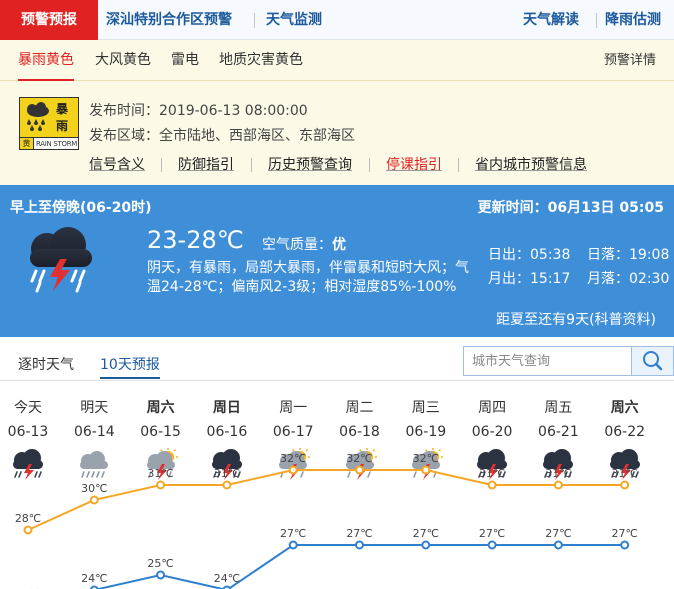 The height and width of the screenshot is (589, 674). I want to click on low-temp-label: 25℃, so click(160, 563).